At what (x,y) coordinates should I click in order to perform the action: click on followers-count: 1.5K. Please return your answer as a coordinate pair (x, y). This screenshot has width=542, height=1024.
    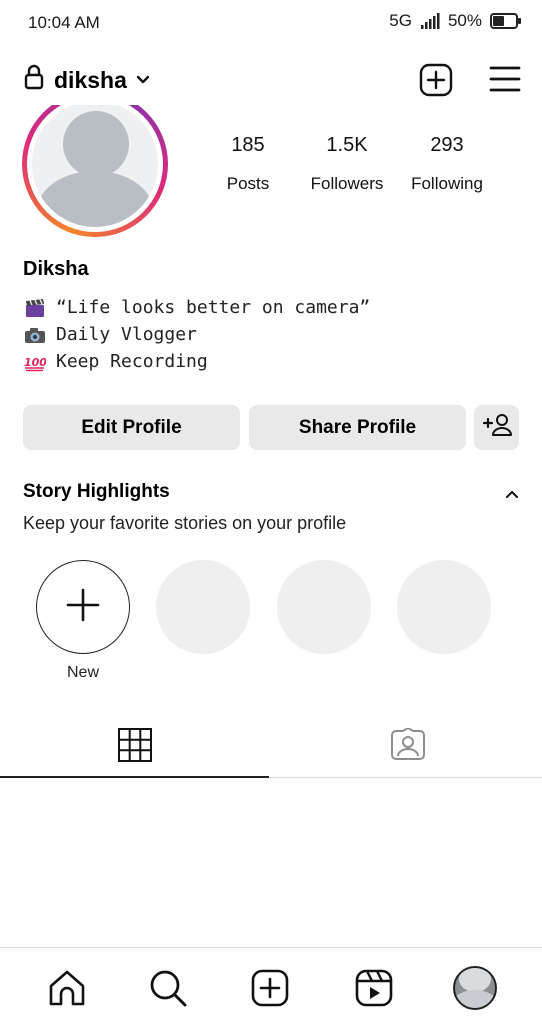
    Looking at the image, I should click on (347, 145).